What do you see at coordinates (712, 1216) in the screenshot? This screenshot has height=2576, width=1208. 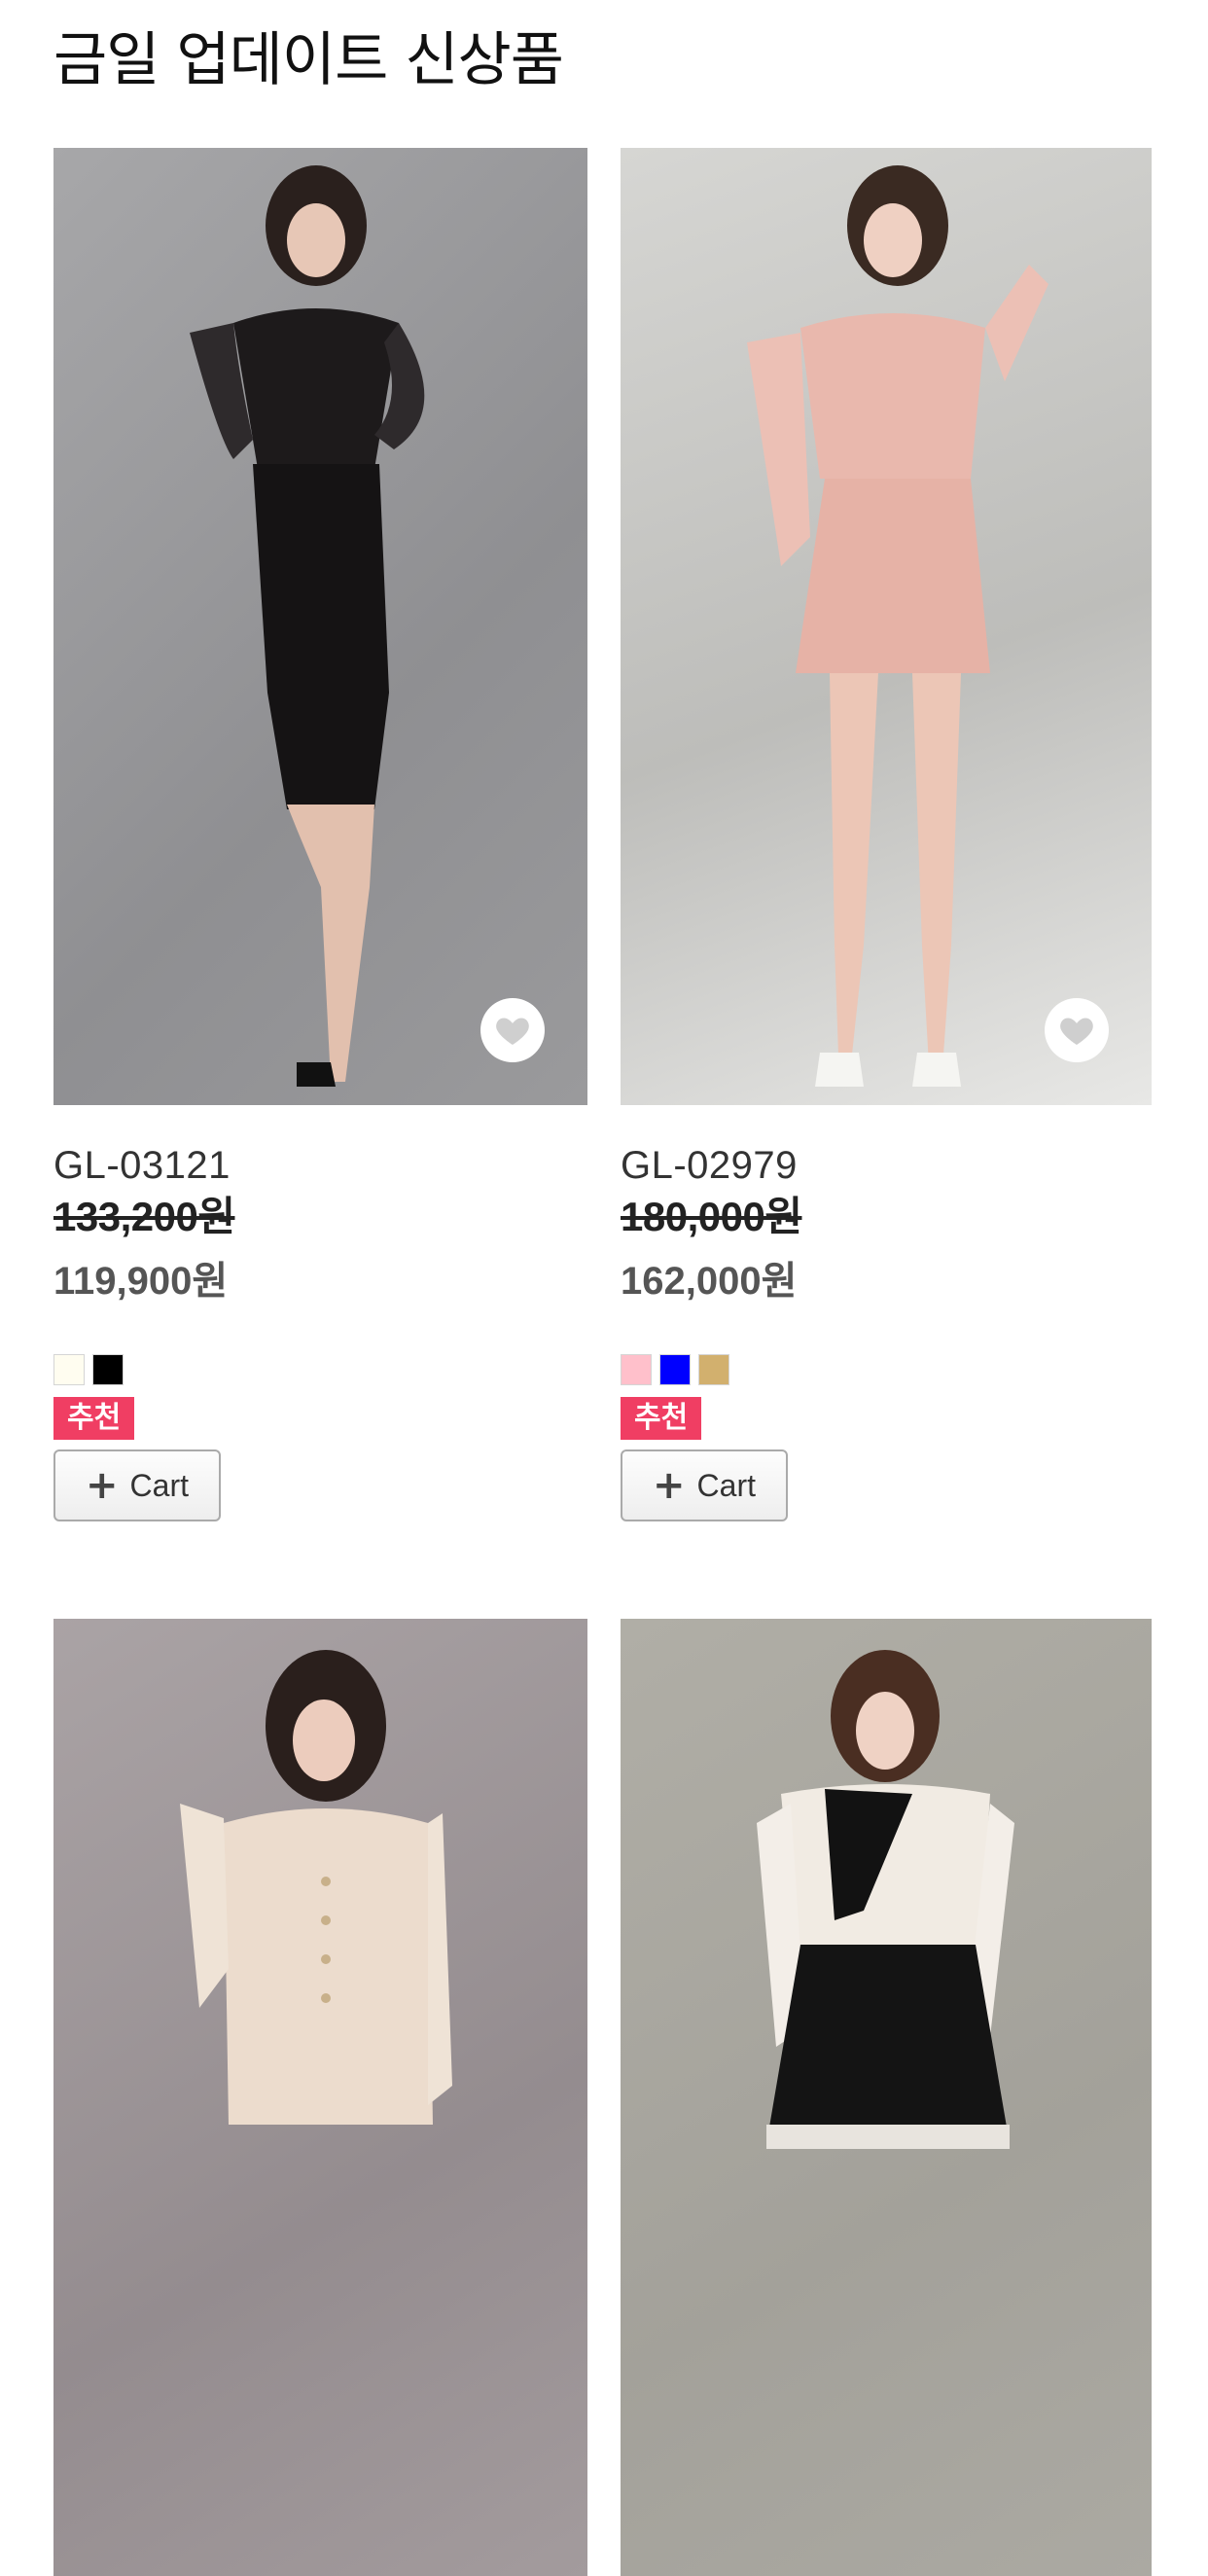 I see `original-price: 180,000원` at bounding box center [712, 1216].